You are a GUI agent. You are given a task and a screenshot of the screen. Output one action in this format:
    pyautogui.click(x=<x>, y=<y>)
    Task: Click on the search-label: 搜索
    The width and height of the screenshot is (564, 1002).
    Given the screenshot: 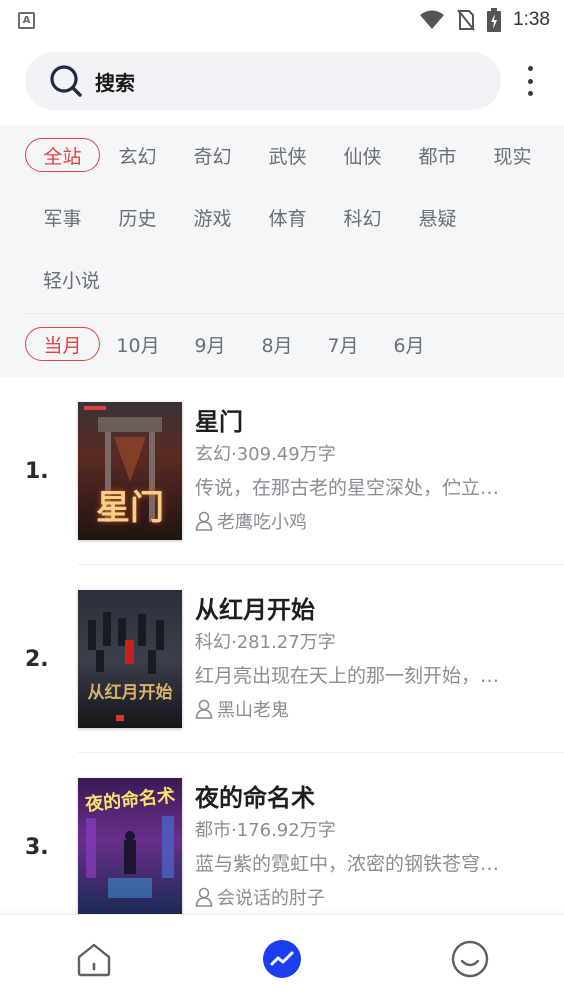 What is the action you would take?
    pyautogui.click(x=115, y=82)
    